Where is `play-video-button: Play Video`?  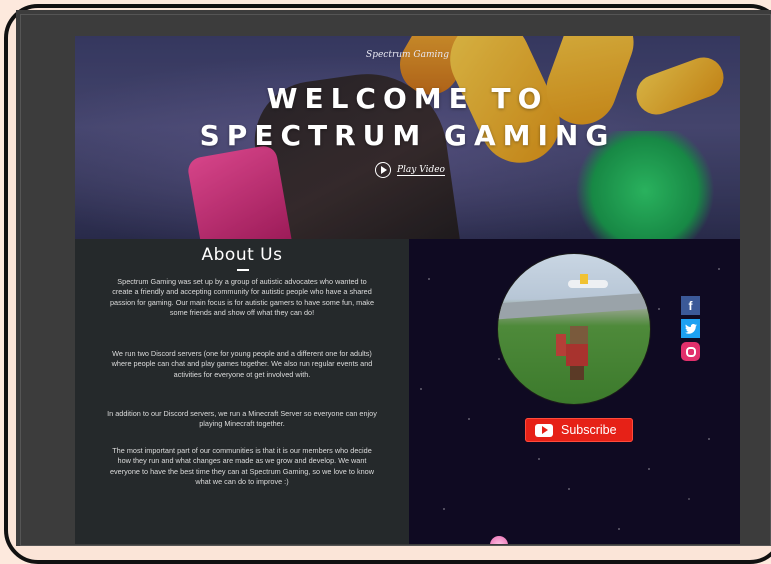
play-video-button: Play Video is located at coordinates (410, 170).